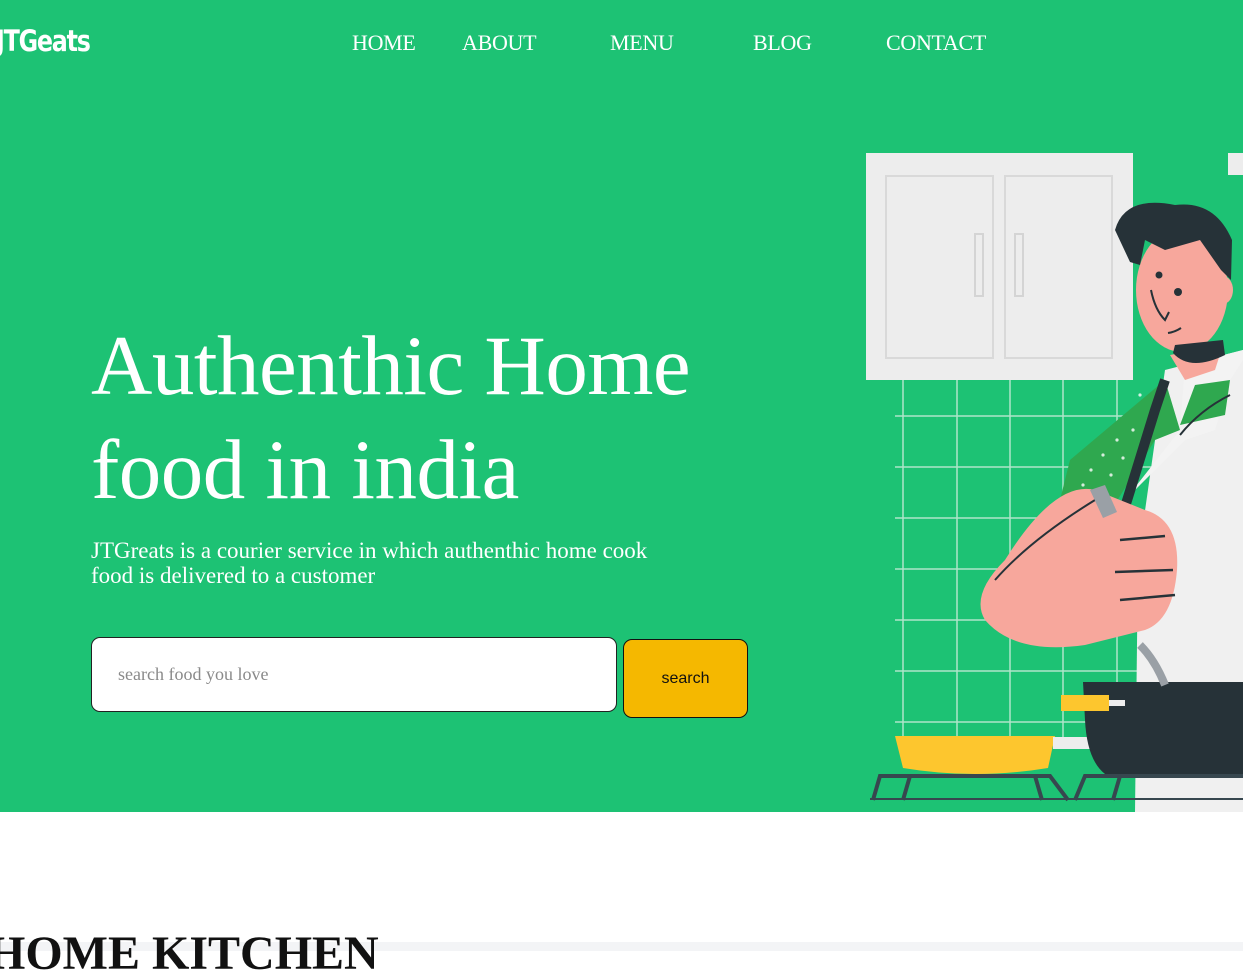  I want to click on hero-title-line-2: food in india, so click(305, 470).